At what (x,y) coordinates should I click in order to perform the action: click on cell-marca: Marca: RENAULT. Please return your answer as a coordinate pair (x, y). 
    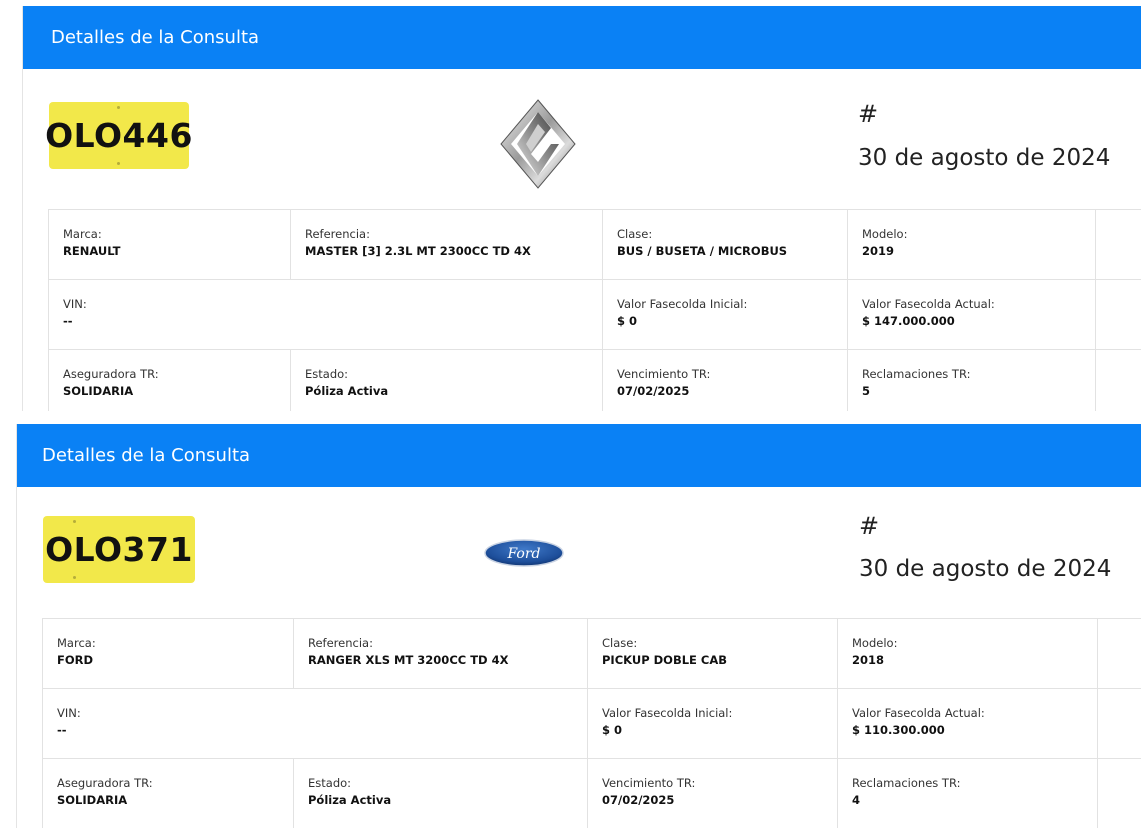
    Looking at the image, I should click on (170, 245).